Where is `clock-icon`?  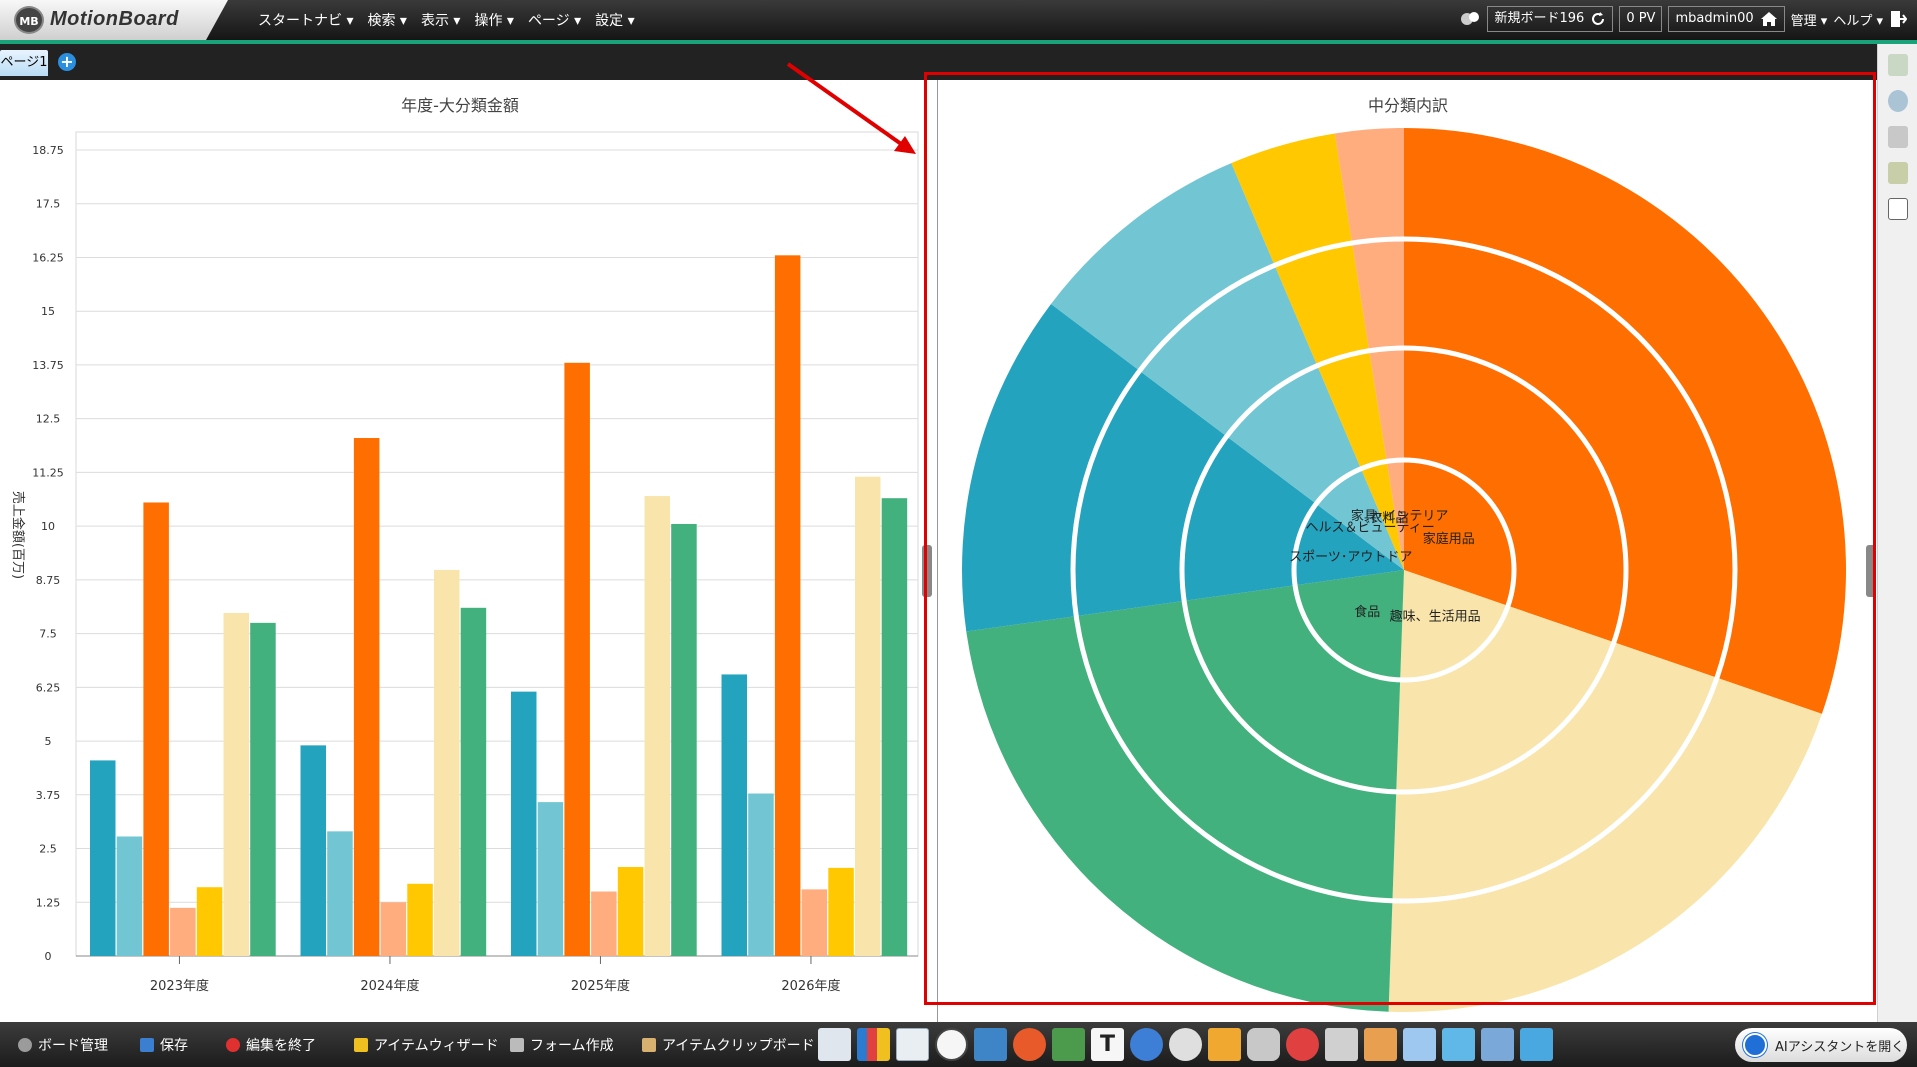
clock-icon is located at coordinates (951, 1044).